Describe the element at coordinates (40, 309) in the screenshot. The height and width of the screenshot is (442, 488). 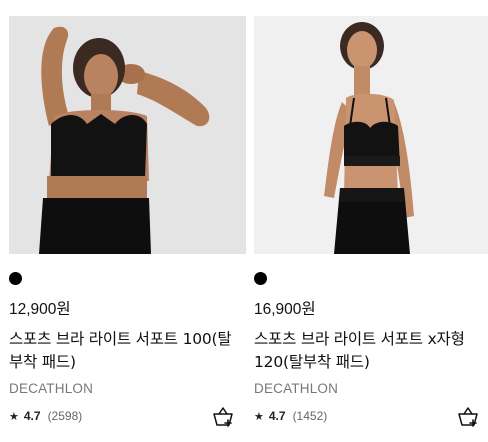
I see `product-price: 12,900원` at that location.